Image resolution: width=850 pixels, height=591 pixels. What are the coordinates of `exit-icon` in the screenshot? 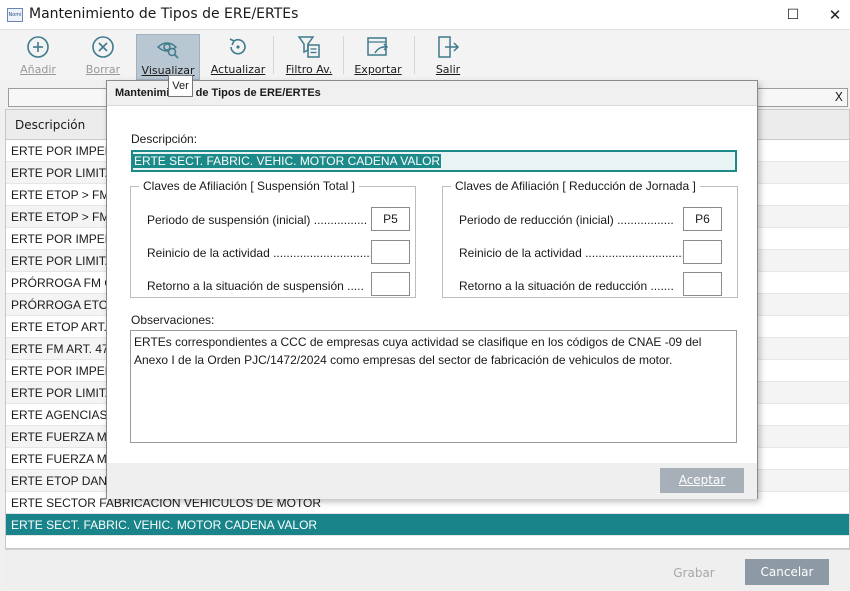 It's located at (449, 47).